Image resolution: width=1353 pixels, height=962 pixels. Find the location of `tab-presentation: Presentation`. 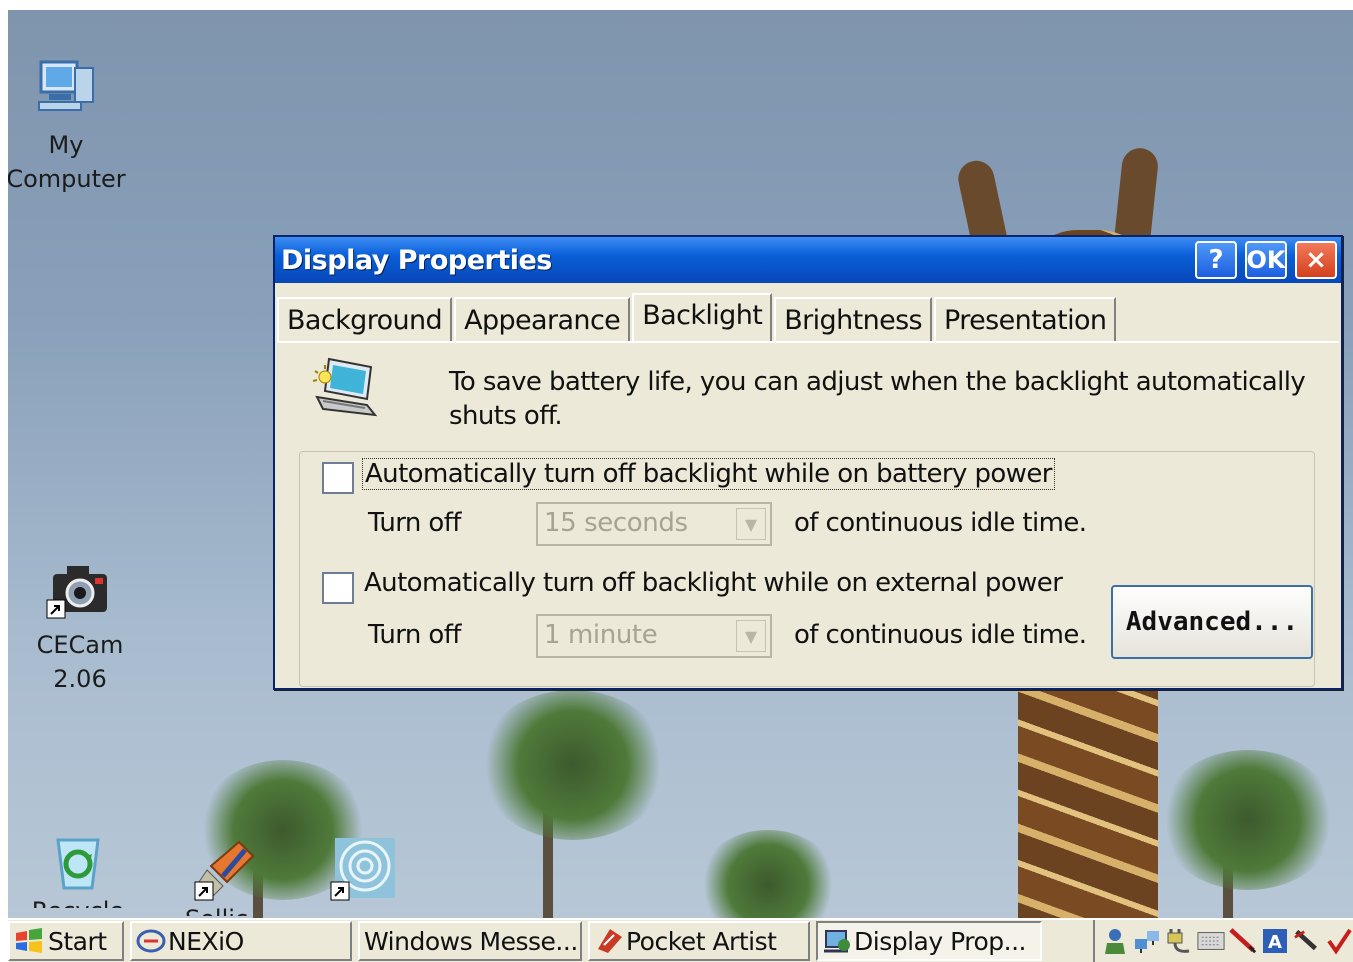

tab-presentation: Presentation is located at coordinates (1025, 319).